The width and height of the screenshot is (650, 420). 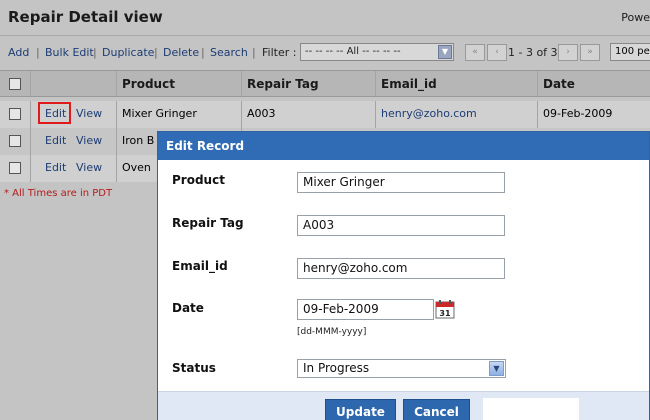 I want to click on filter-label: Filter :, so click(x=279, y=52).